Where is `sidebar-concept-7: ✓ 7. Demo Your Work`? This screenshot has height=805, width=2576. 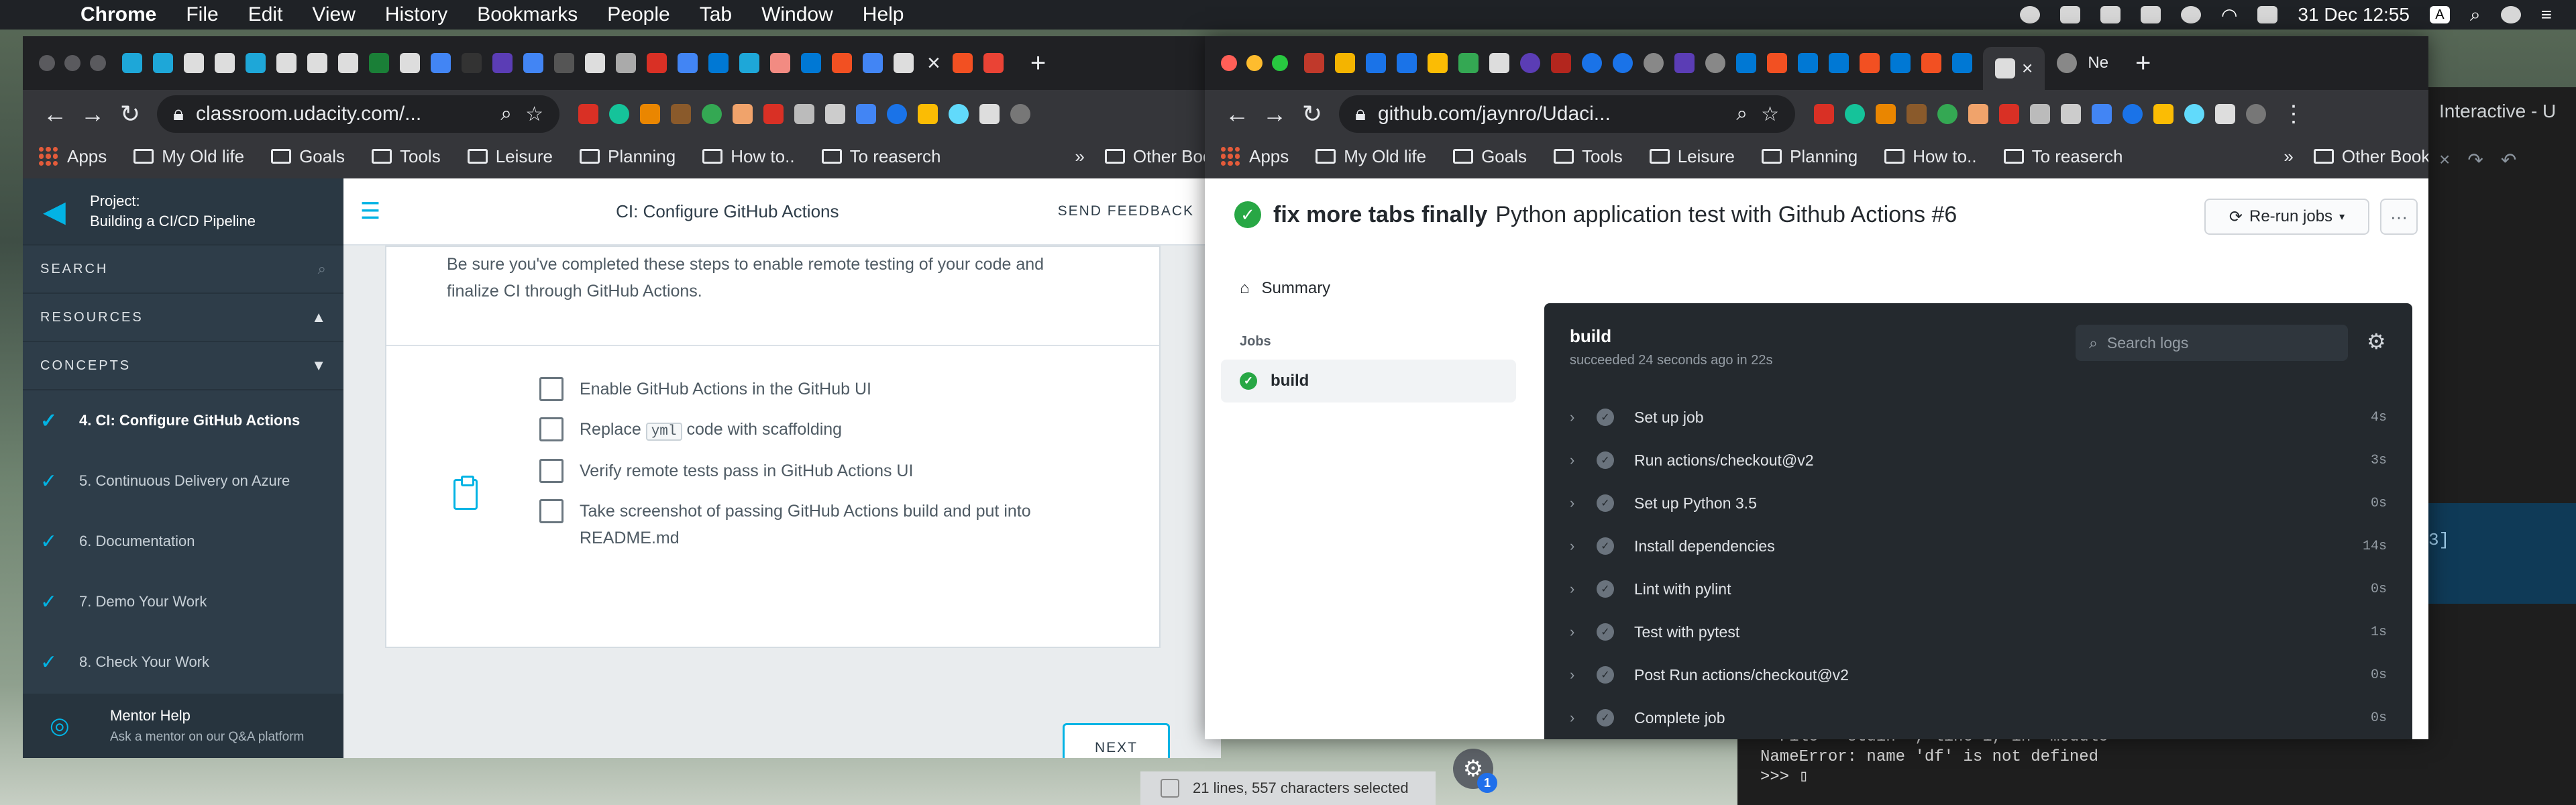
sidebar-concept-7: ✓ 7. Demo Your Work is located at coordinates (183, 602).